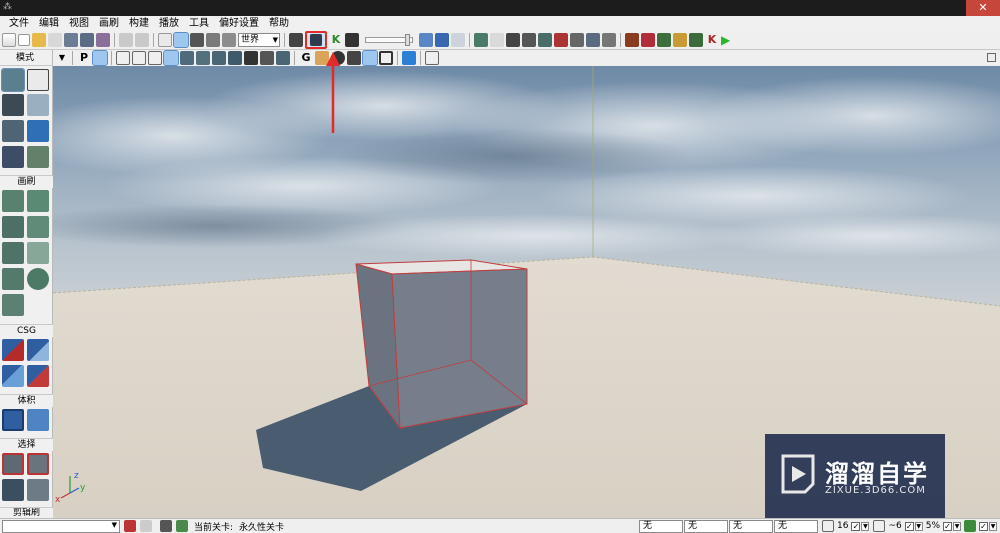  Describe the element at coordinates (49, 23) in the screenshot. I see `menu-edit: 编辑` at that location.